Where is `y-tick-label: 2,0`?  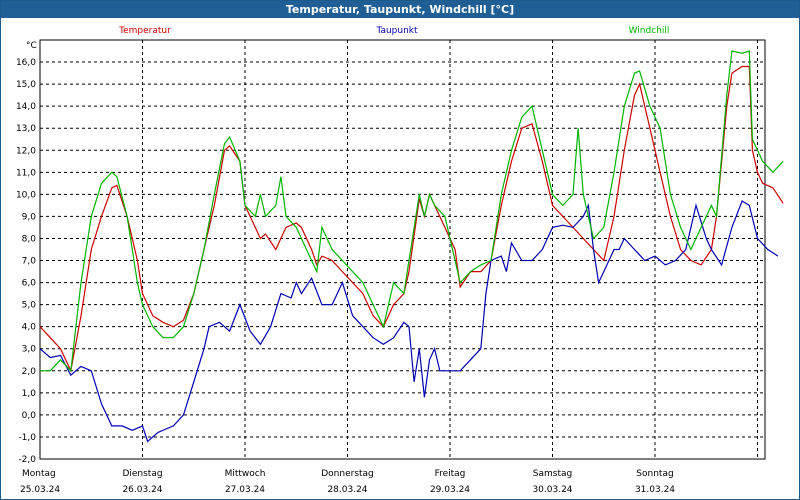 y-tick-label: 2,0 is located at coordinates (29, 372).